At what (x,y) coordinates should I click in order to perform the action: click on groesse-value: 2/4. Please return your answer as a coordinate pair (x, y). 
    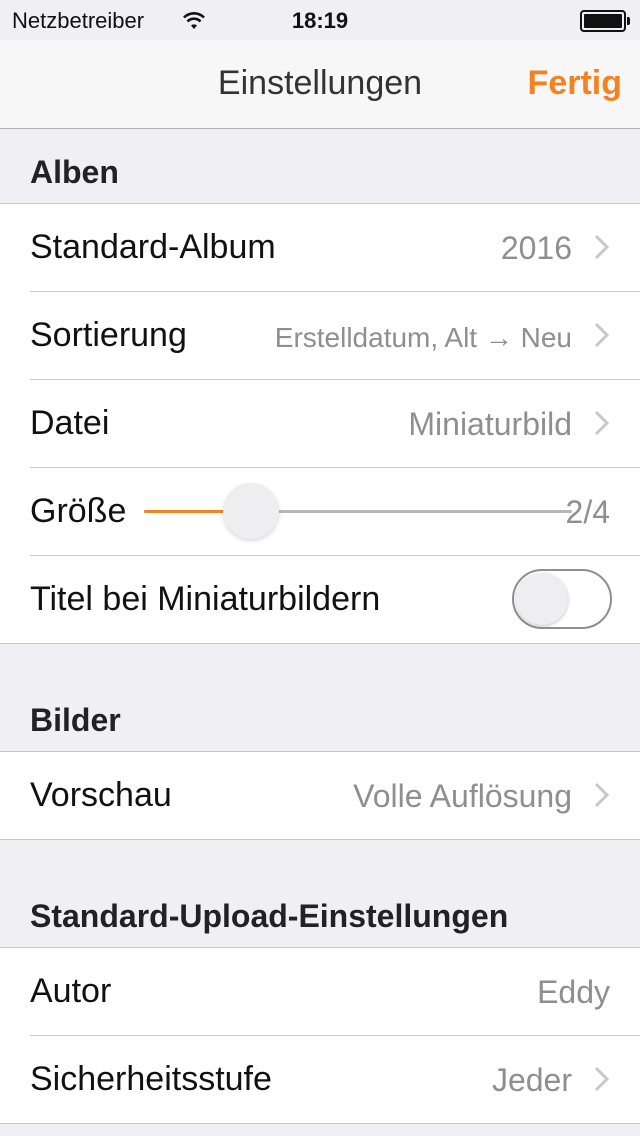
    Looking at the image, I should click on (587, 512).